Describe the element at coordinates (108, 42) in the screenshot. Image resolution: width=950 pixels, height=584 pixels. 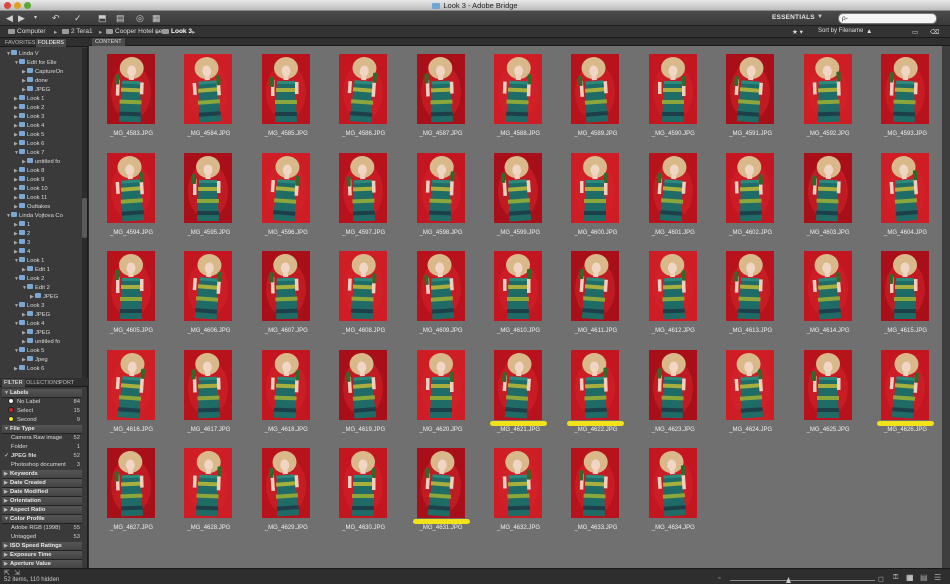
I see `tab-content: CONTENT` at that location.